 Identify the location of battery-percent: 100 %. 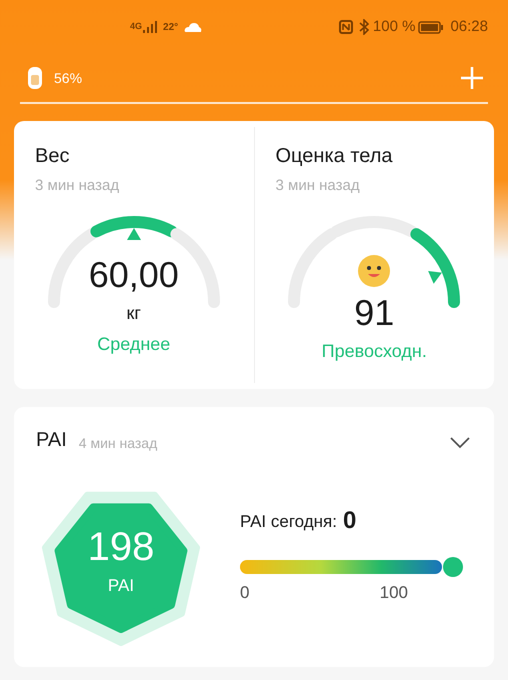
(394, 26).